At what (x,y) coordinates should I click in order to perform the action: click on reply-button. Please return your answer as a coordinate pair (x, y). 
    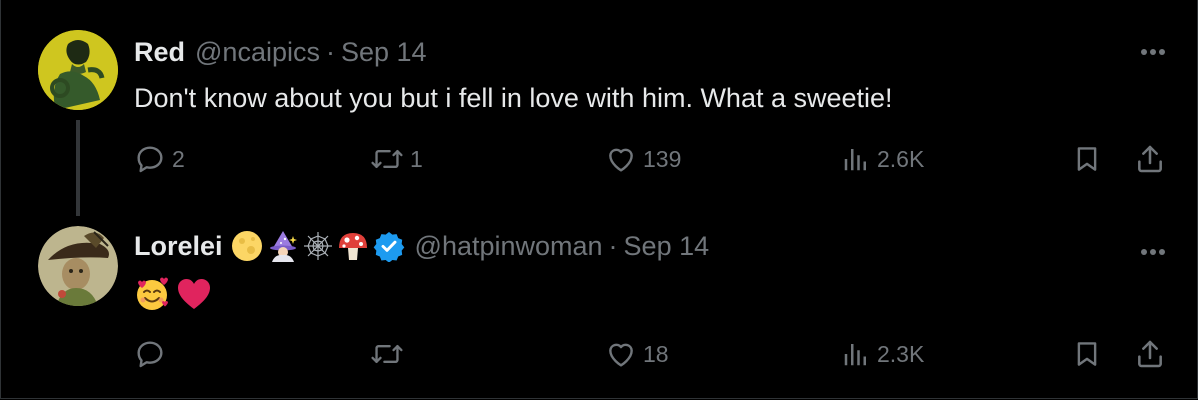
    Looking at the image, I should click on (153, 354).